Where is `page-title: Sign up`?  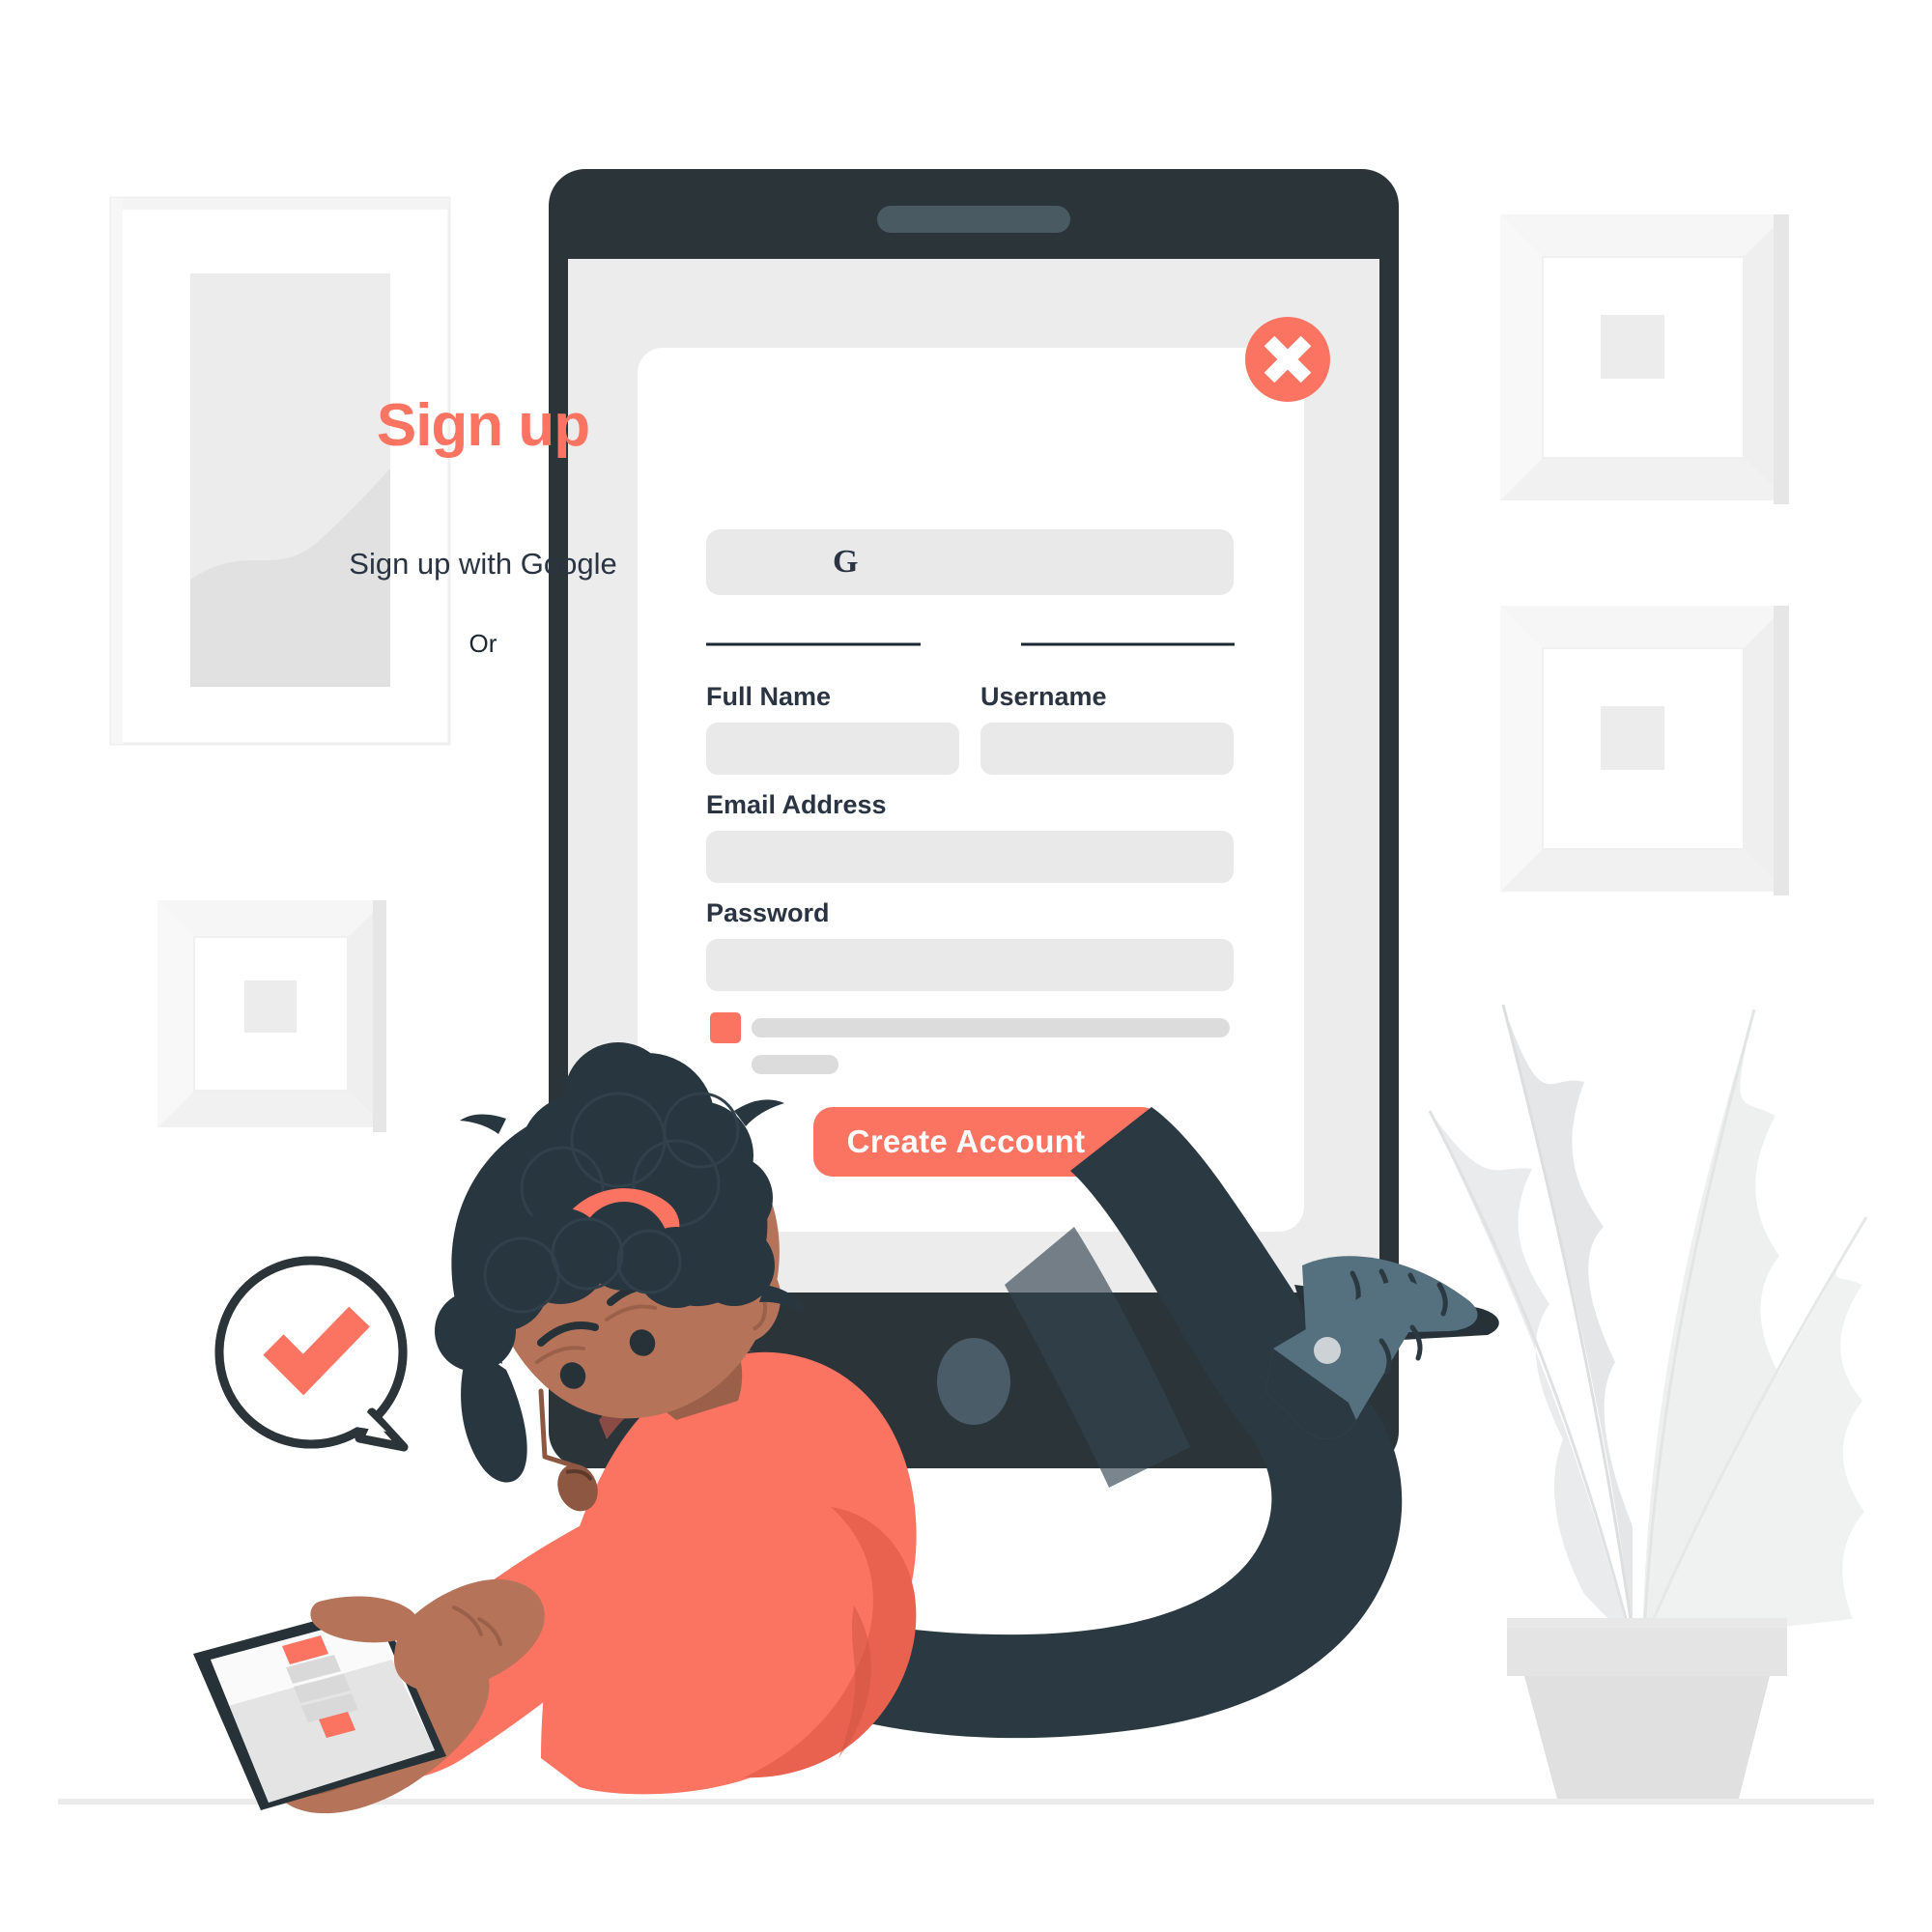
page-title: Sign up is located at coordinates (483, 425).